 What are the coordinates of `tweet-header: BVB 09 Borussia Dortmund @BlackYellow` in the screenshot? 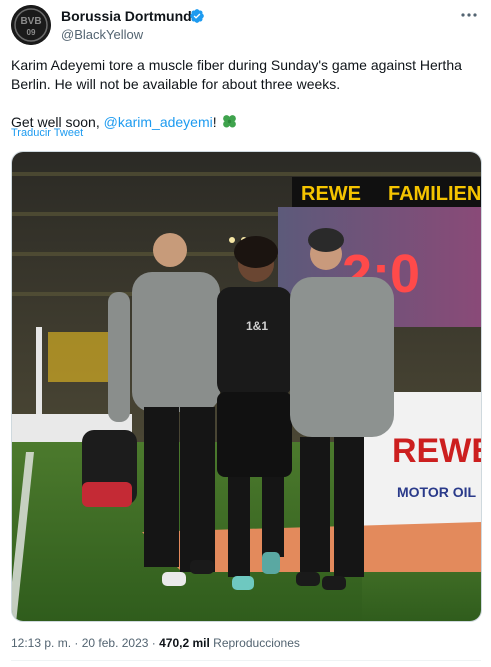 It's located at (246, 25).